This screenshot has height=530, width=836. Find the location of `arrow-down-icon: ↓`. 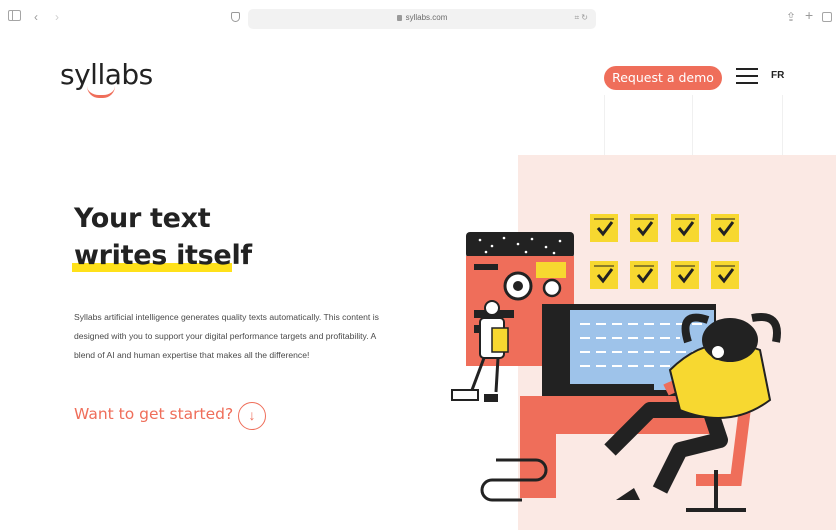

arrow-down-icon: ↓ is located at coordinates (252, 416).